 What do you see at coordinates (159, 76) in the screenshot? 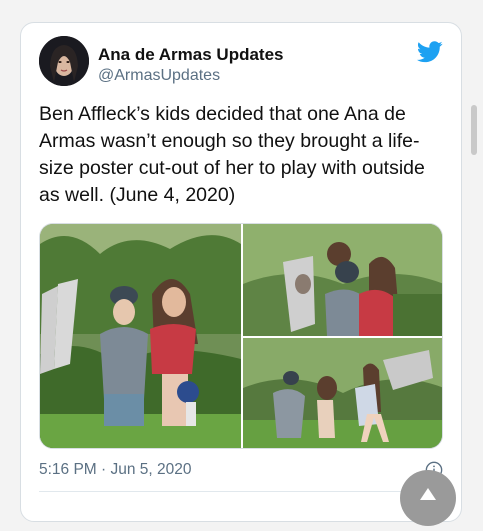
I see `user-handle: @ArmasUpdates` at bounding box center [159, 76].